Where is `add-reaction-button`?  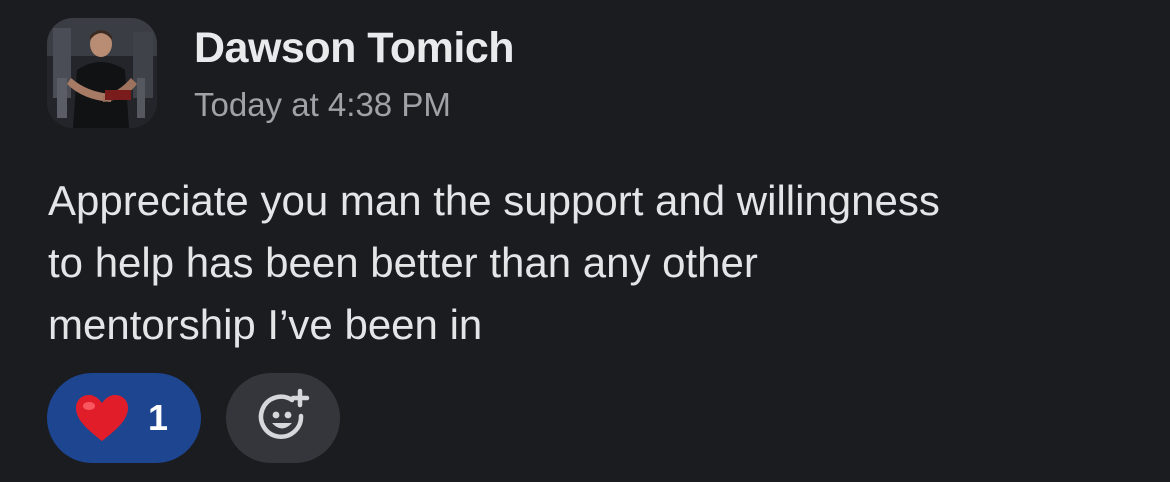
add-reaction-button is located at coordinates (283, 418).